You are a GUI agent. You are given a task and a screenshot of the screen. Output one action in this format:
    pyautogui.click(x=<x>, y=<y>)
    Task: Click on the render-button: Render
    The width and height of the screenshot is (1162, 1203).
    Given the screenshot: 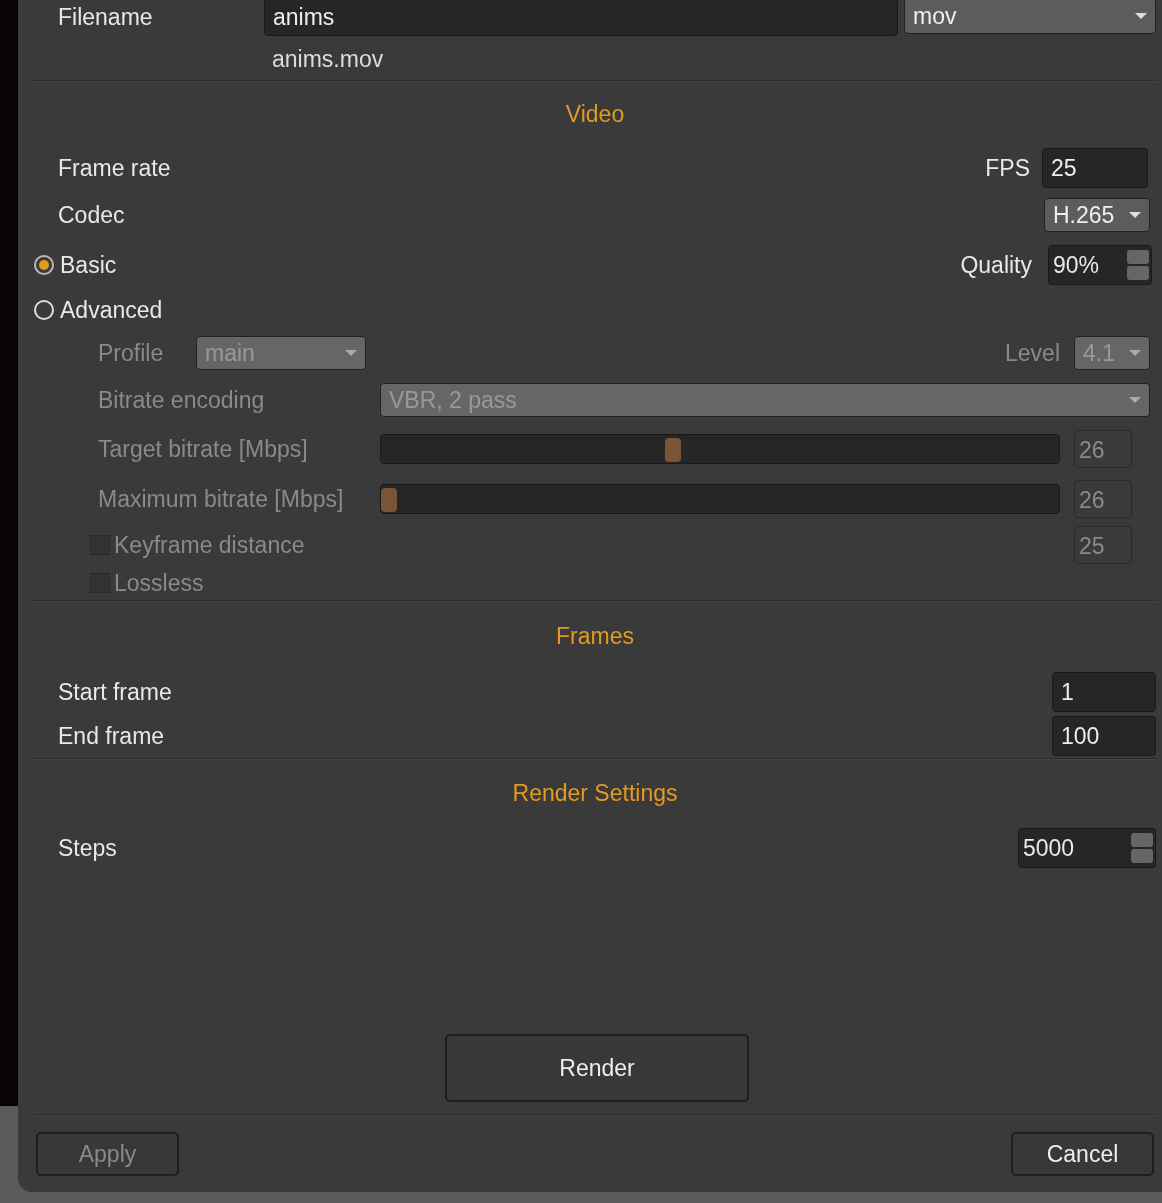 What is the action you would take?
    pyautogui.click(x=597, y=1068)
    